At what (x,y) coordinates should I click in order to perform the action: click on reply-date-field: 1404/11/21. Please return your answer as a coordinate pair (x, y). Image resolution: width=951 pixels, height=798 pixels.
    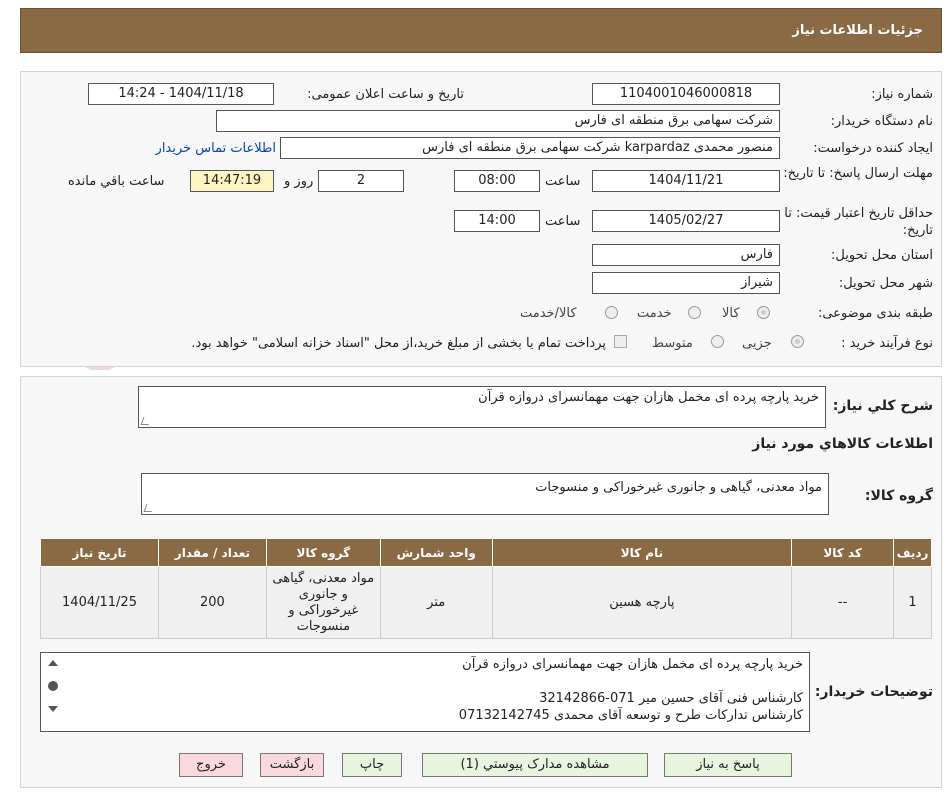
    Looking at the image, I should click on (686, 181).